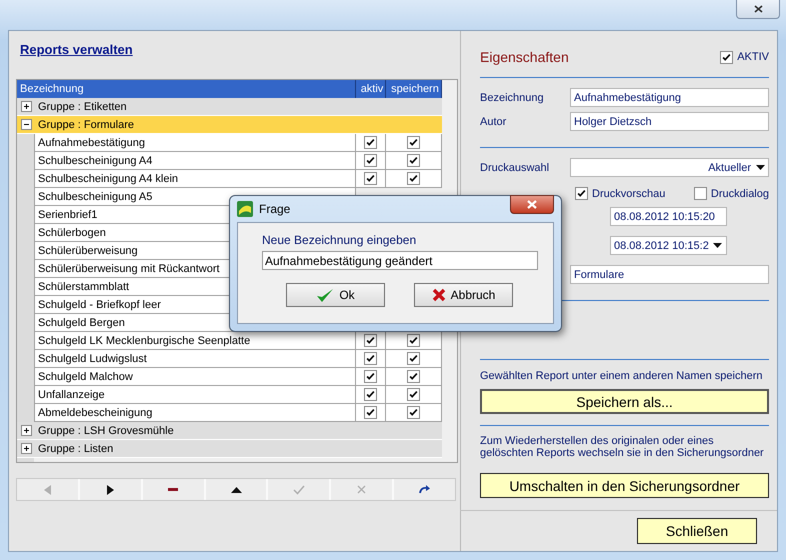 This screenshot has height=560, width=786. What do you see at coordinates (668, 216) in the screenshot?
I see `date-field: 08.08.2012 10:15:20` at bounding box center [668, 216].